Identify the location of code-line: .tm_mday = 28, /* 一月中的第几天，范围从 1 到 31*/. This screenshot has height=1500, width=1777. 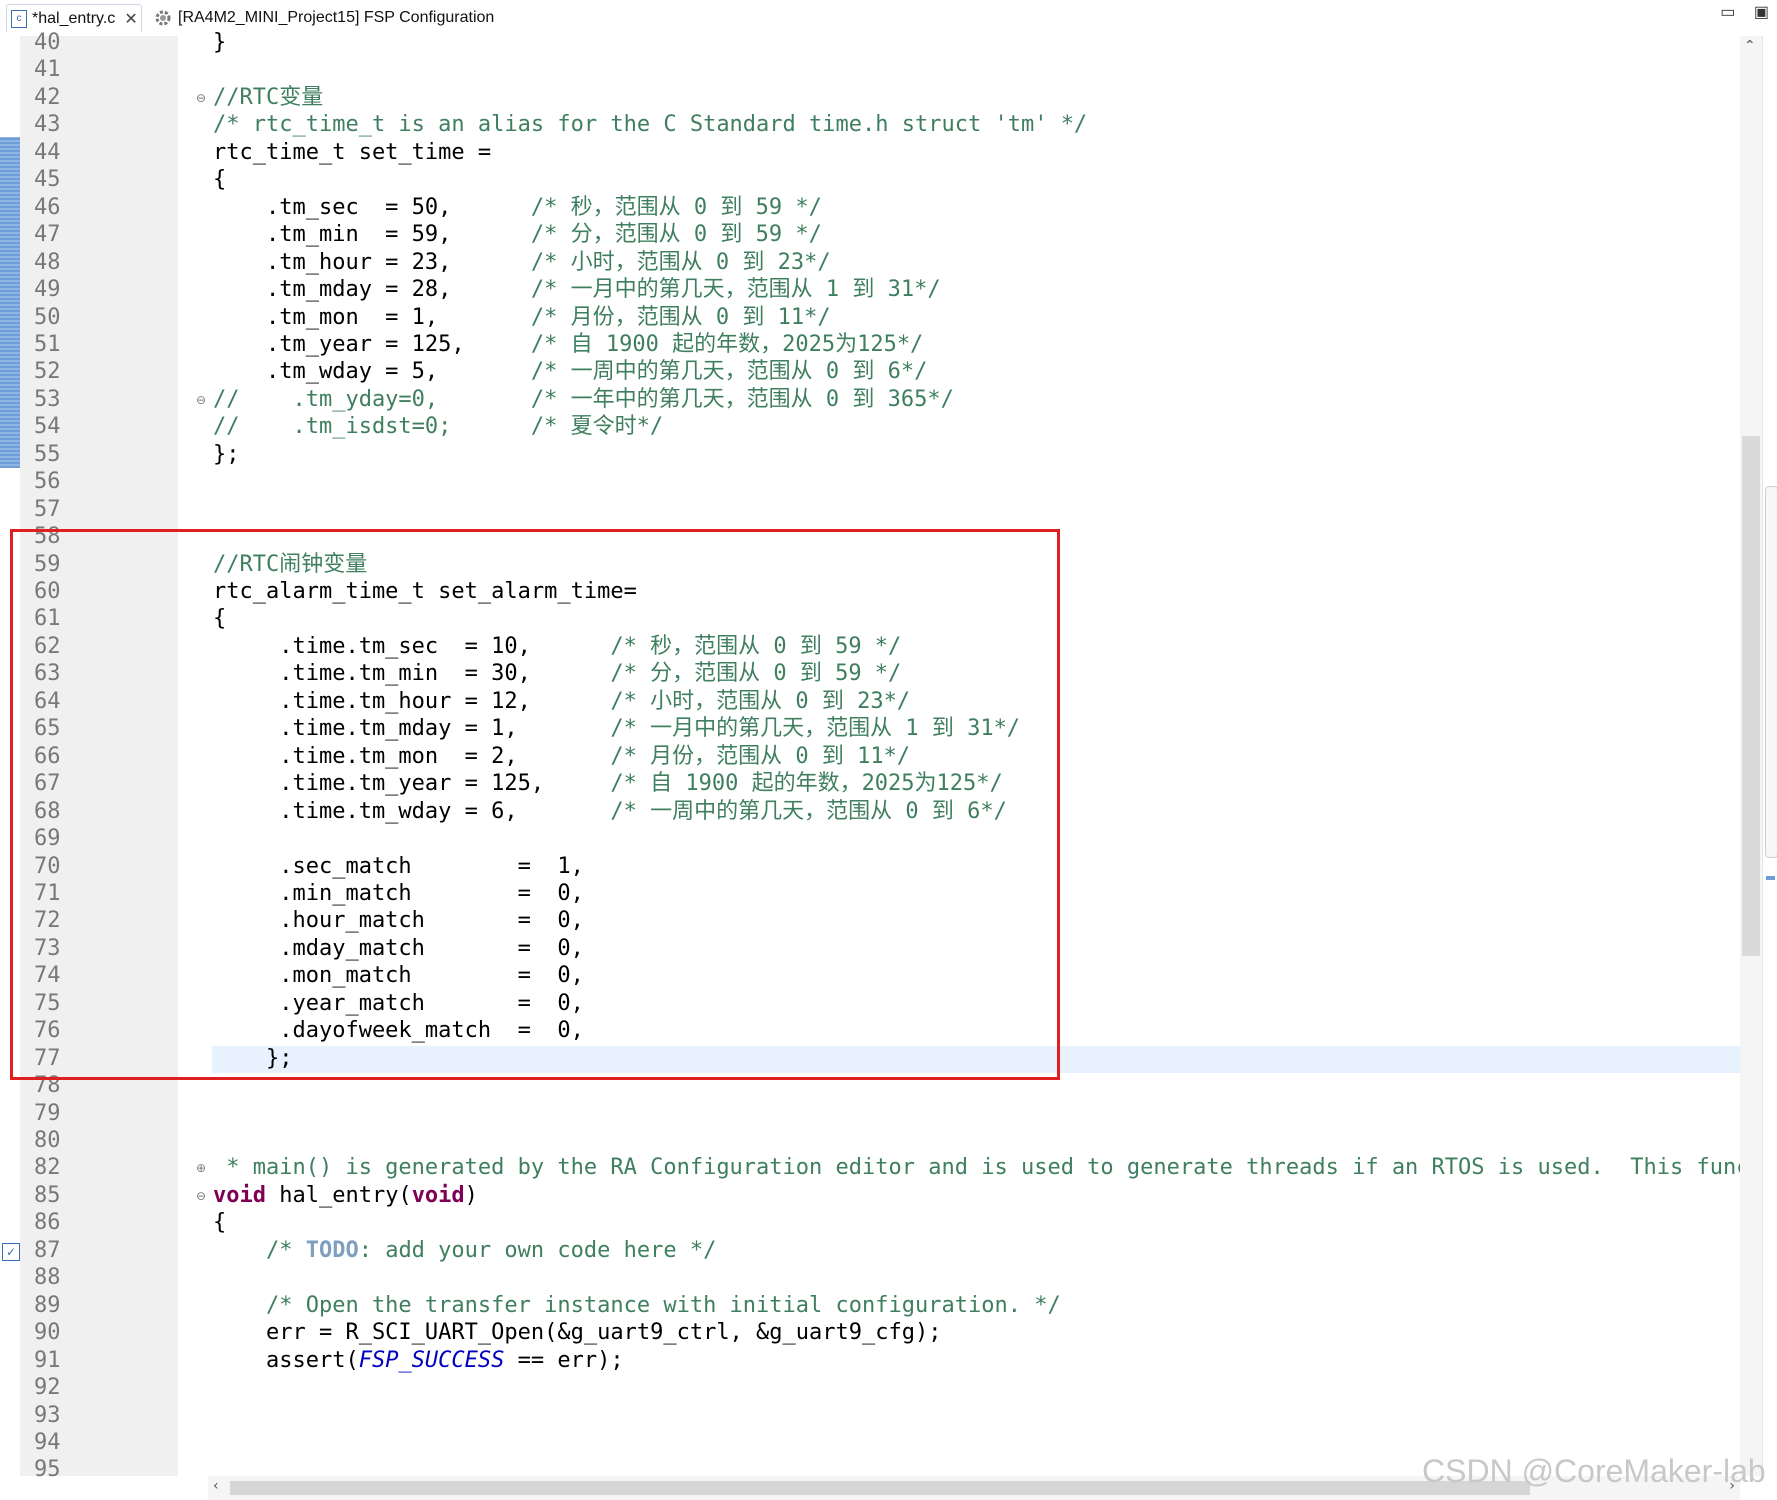
(577, 289).